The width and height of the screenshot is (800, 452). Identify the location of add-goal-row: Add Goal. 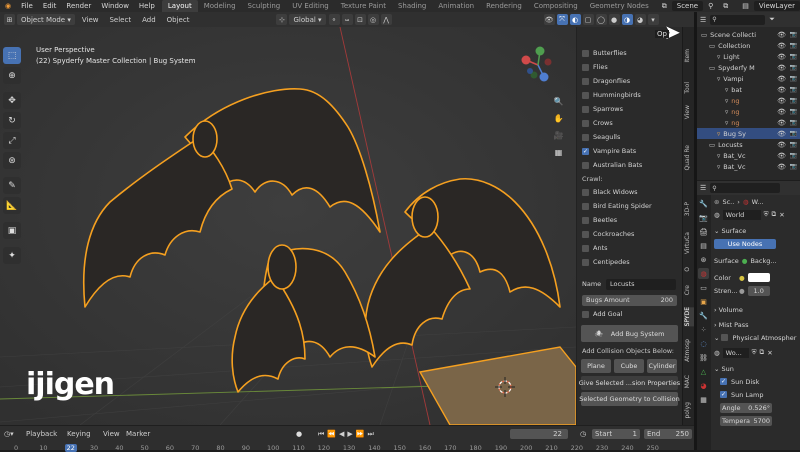
(629, 314).